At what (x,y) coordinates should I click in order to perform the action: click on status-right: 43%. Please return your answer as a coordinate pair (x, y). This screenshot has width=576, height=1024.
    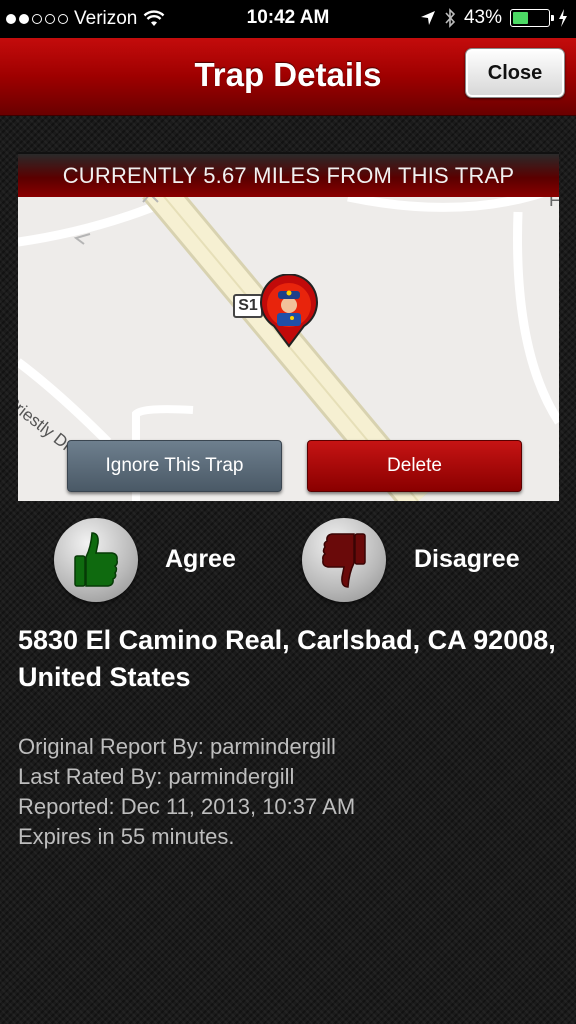
    Looking at the image, I should click on (494, 18).